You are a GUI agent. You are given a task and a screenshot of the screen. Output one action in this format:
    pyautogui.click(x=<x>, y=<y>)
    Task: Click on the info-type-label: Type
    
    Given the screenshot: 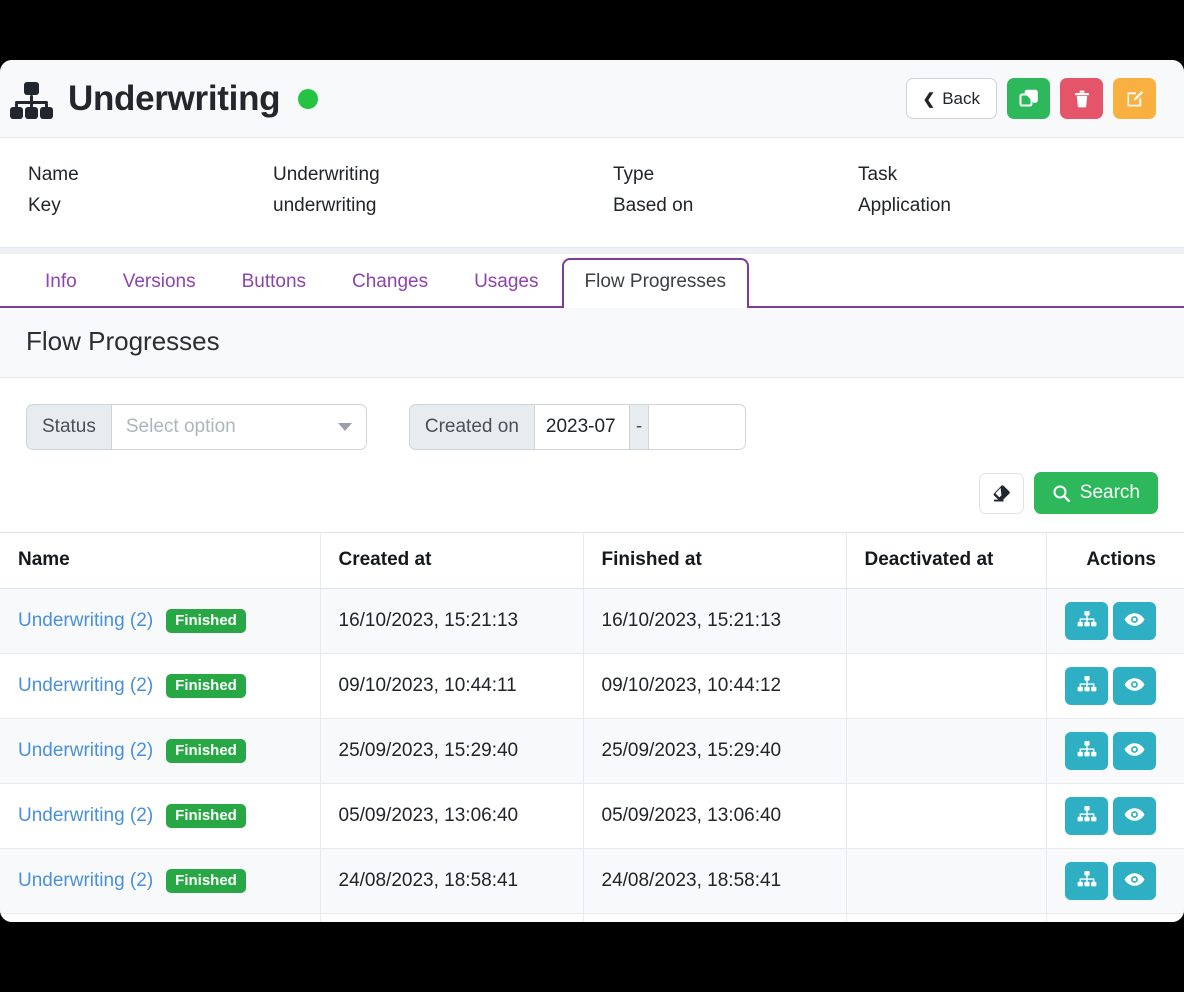 What is the action you would take?
    pyautogui.click(x=634, y=174)
    